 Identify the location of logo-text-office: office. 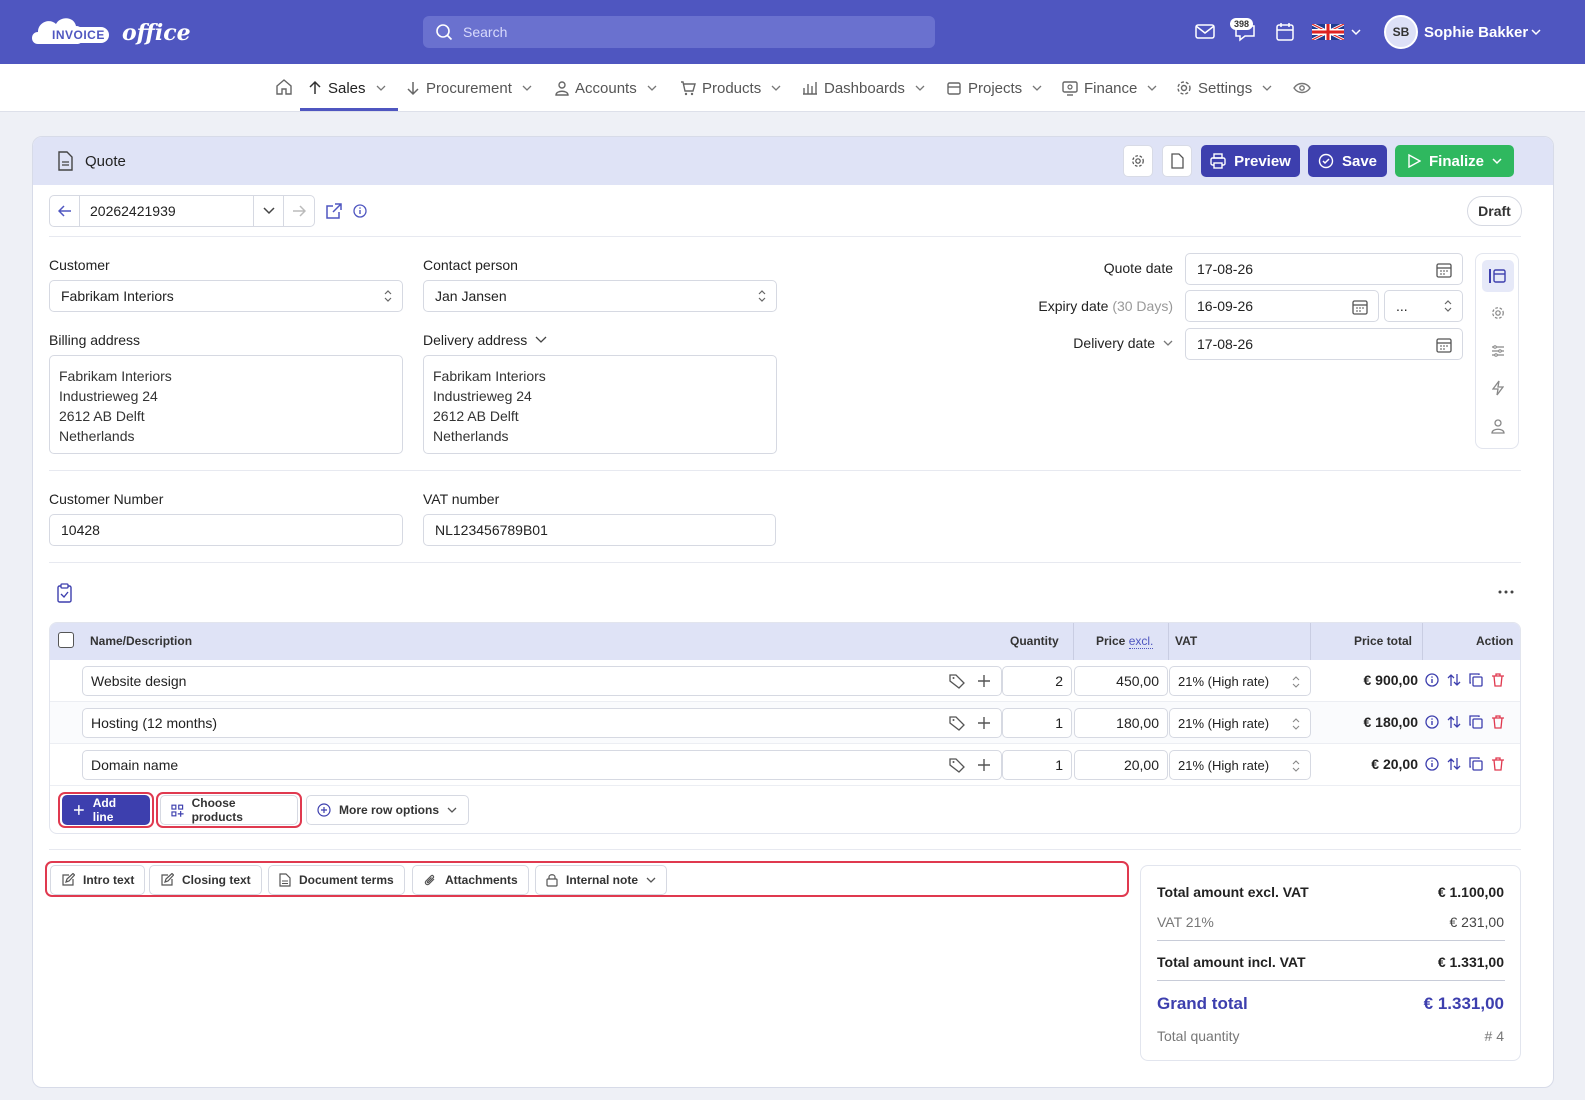
(156, 33).